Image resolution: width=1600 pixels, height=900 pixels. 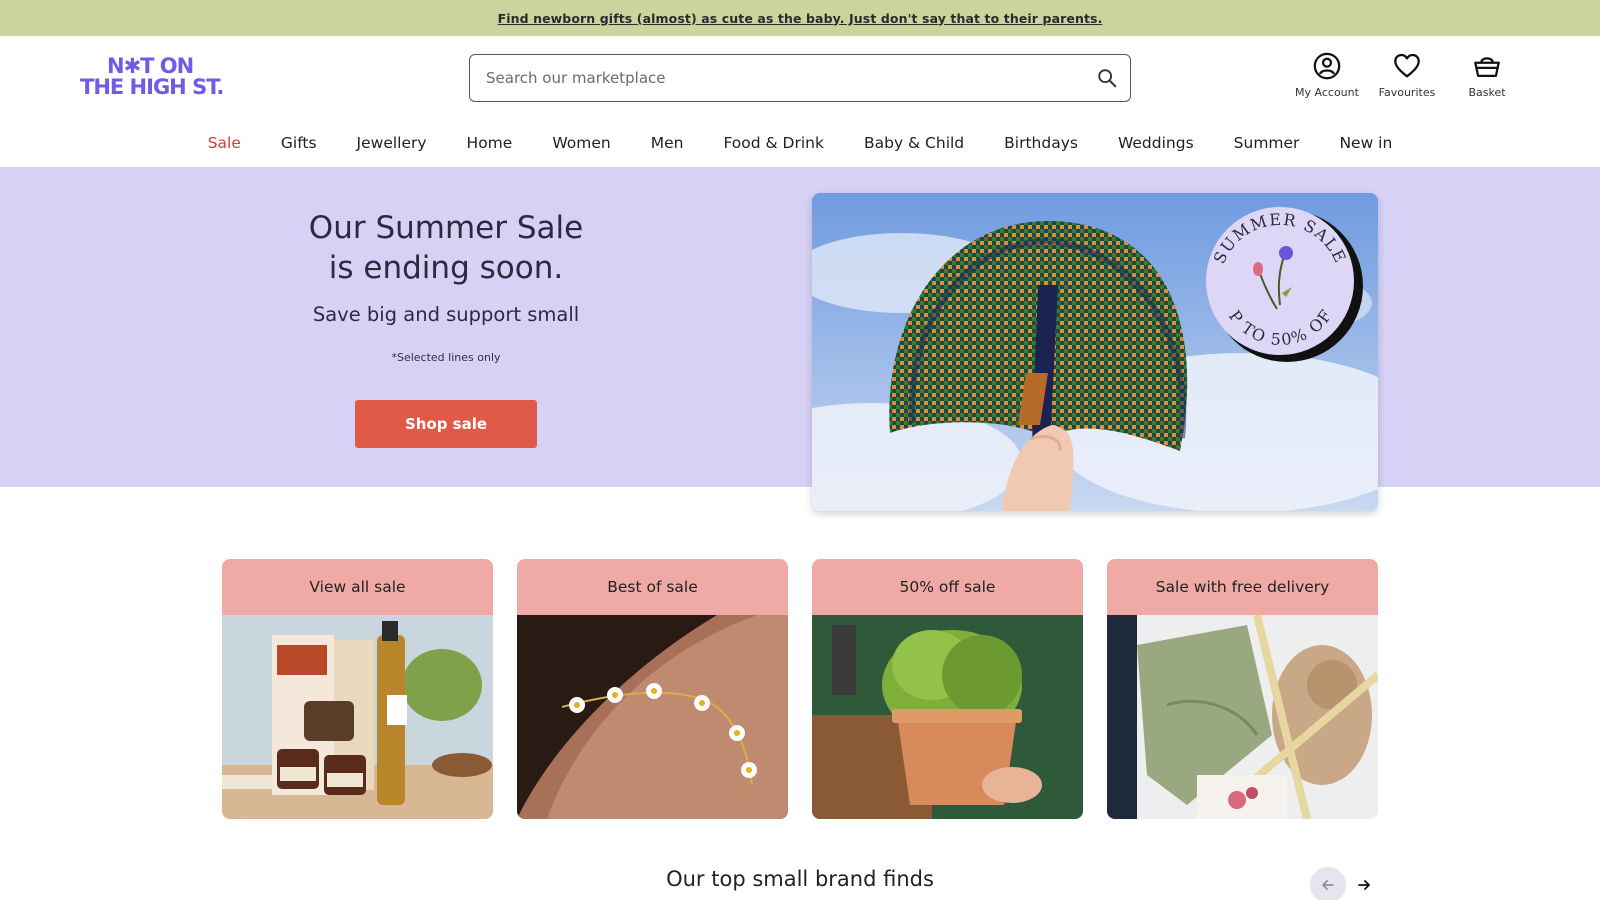 What do you see at coordinates (947, 587) in the screenshot?
I see `tile-label: 50% off sale` at bounding box center [947, 587].